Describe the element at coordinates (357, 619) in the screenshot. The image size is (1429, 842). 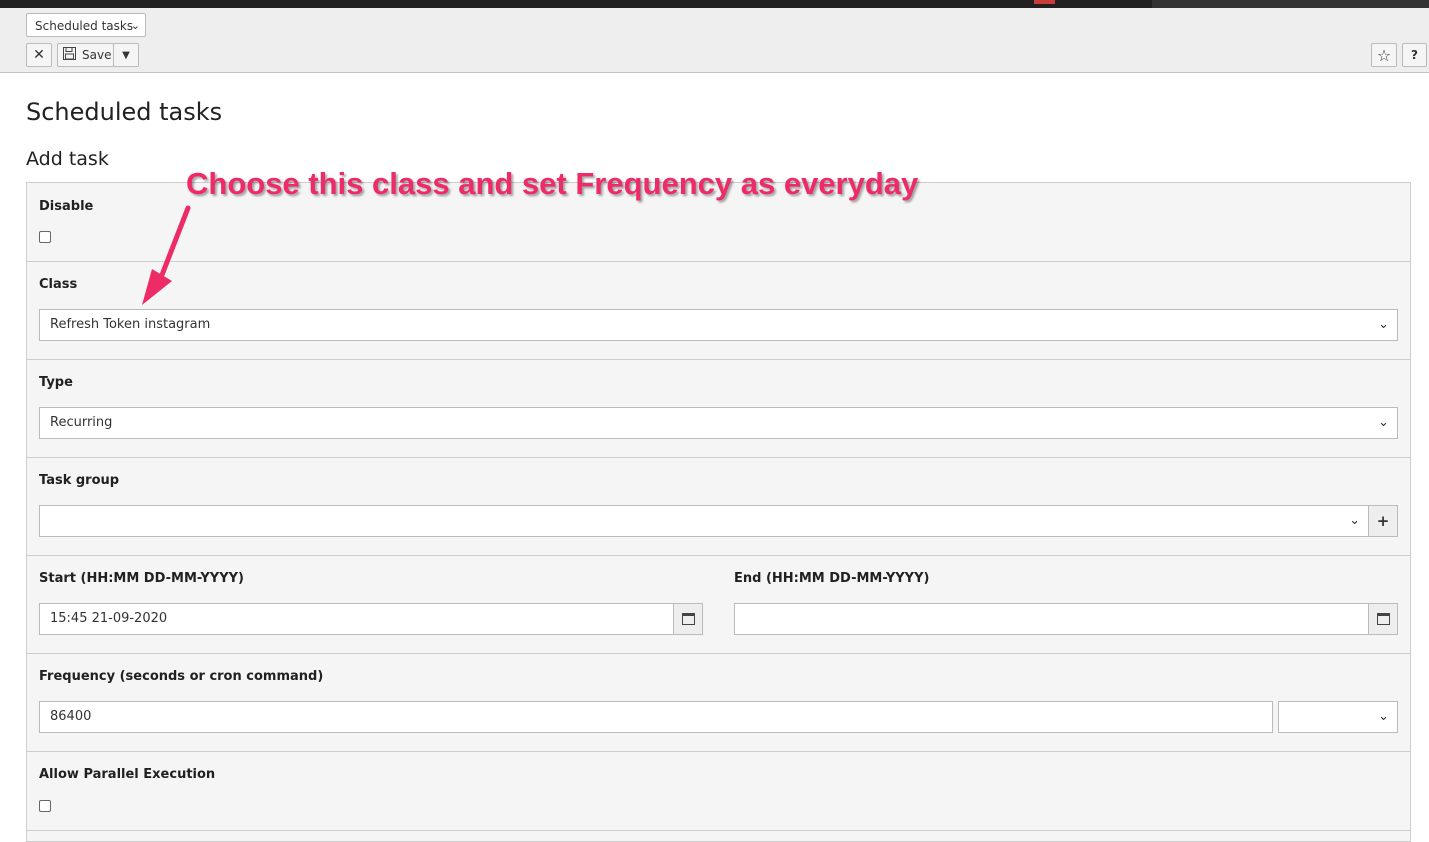
I see `start-date-input: 15:45 21-09-2020` at that location.